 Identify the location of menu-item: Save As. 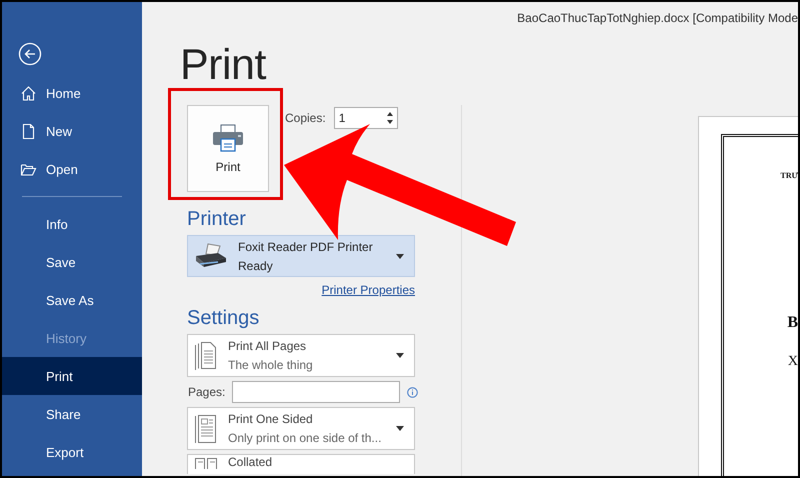
(72, 300).